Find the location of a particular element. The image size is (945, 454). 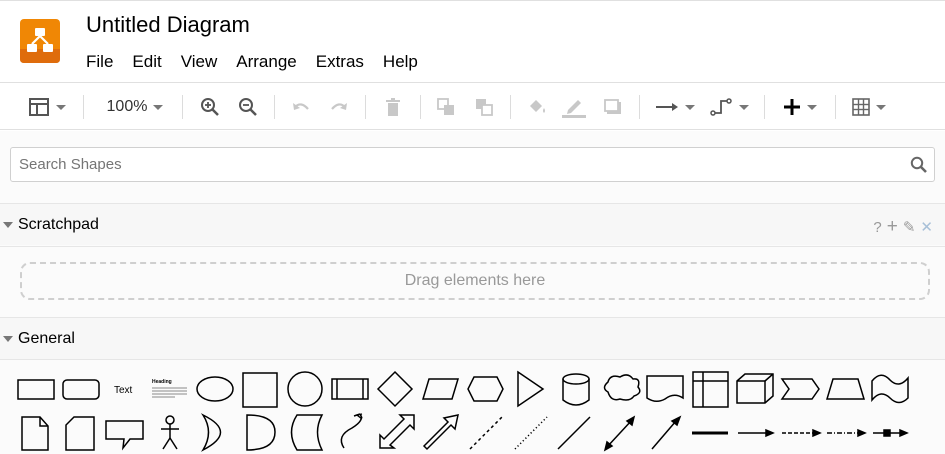

plus-icon is located at coordinates (792, 107).